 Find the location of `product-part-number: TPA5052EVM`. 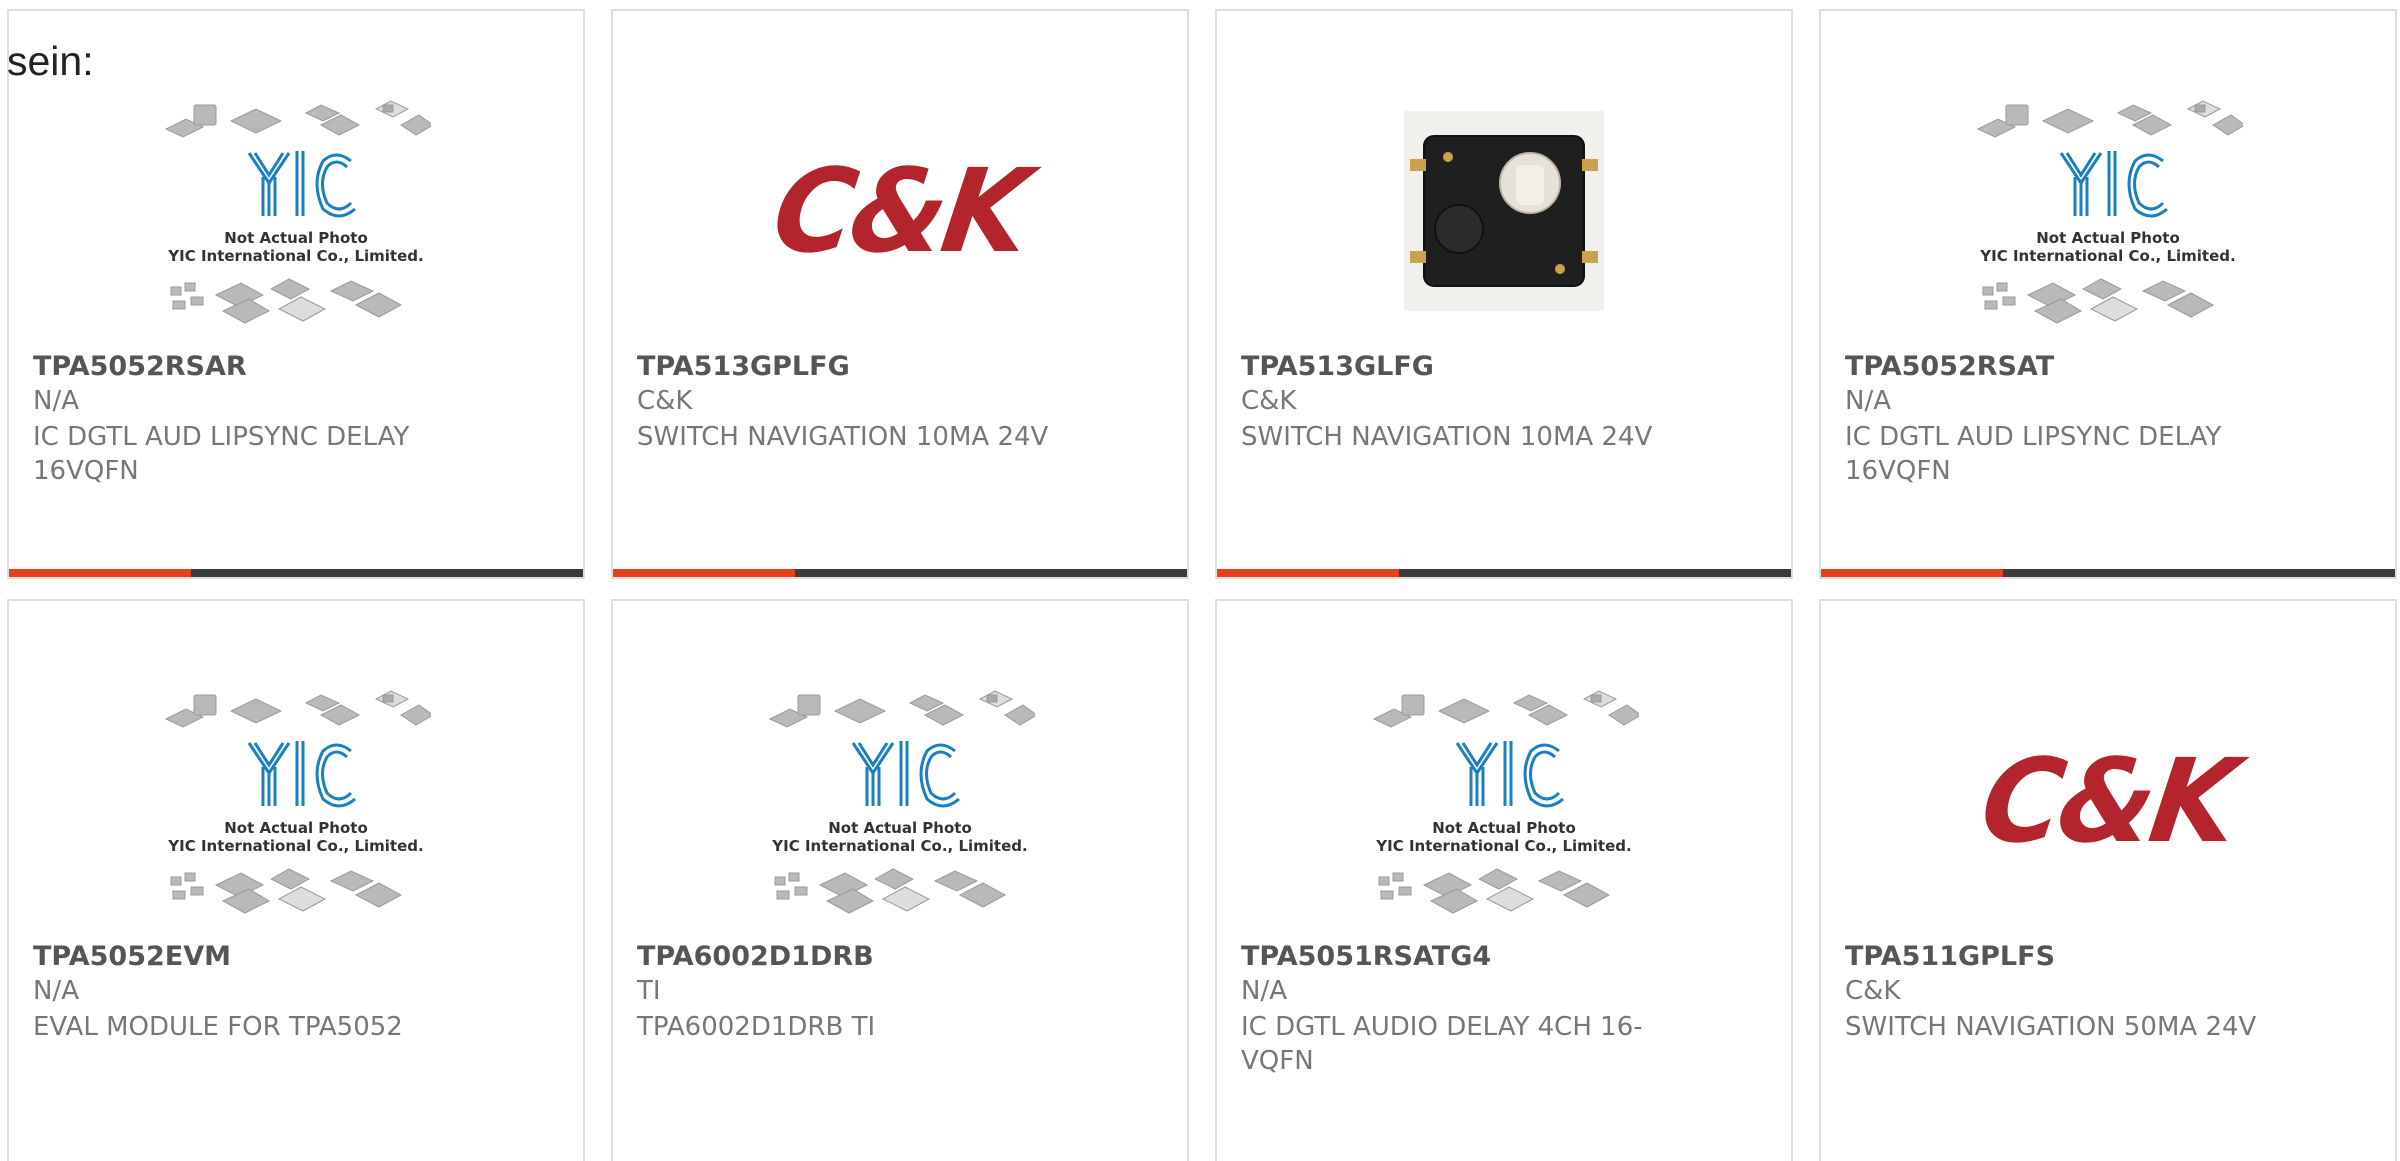

product-part-number: TPA5052EVM is located at coordinates (132, 956).